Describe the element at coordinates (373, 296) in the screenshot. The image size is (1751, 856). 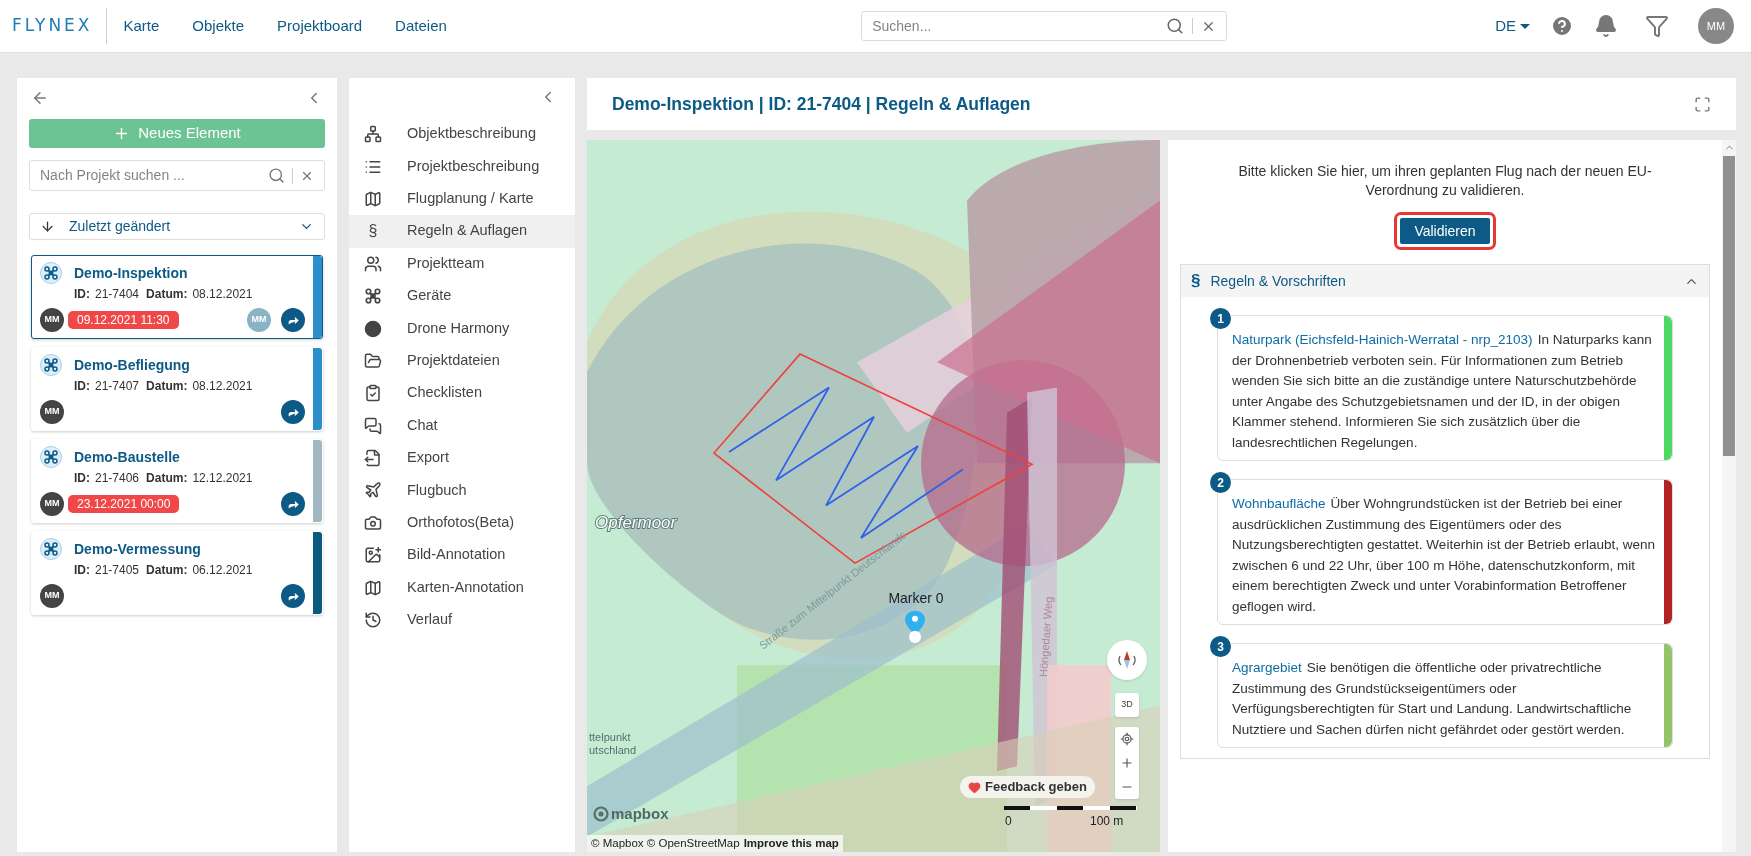
I see `drone-icon` at that location.